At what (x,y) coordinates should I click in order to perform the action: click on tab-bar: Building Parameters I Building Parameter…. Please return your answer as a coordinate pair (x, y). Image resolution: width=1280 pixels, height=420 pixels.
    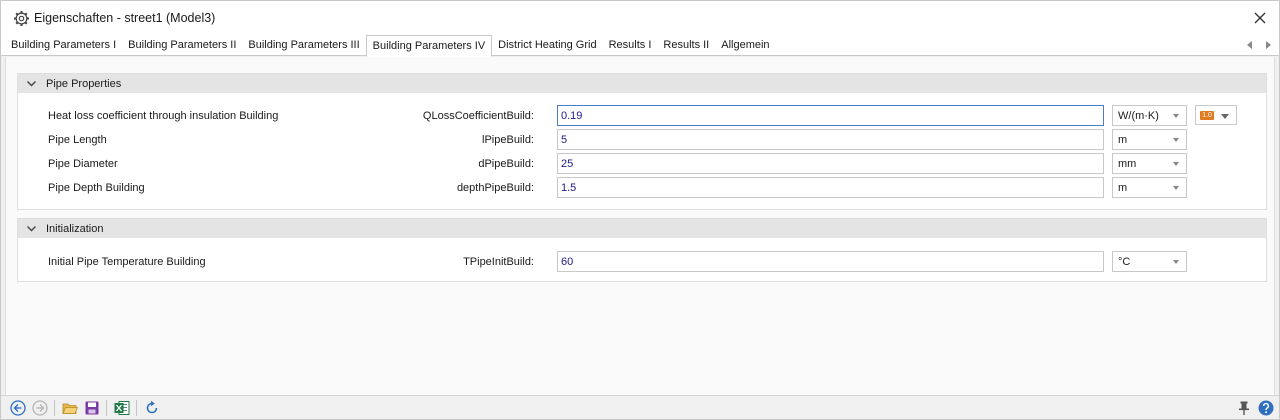
    Looking at the image, I should click on (640, 46).